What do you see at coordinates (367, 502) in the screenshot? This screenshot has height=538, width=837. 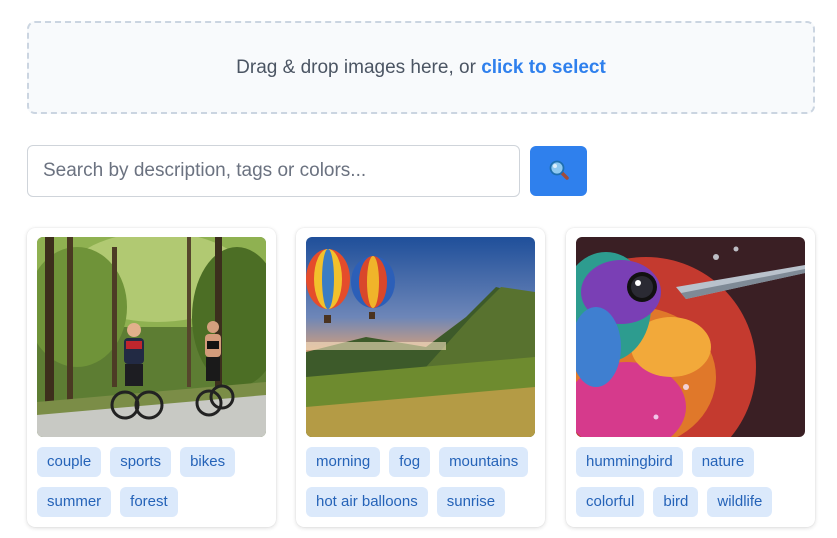 I see `tag: hot air balloons` at bounding box center [367, 502].